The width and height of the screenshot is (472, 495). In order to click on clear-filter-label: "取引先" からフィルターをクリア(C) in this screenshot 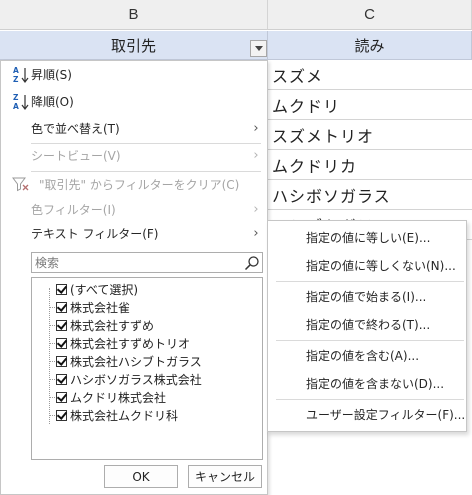, I will do `click(139, 184)`.